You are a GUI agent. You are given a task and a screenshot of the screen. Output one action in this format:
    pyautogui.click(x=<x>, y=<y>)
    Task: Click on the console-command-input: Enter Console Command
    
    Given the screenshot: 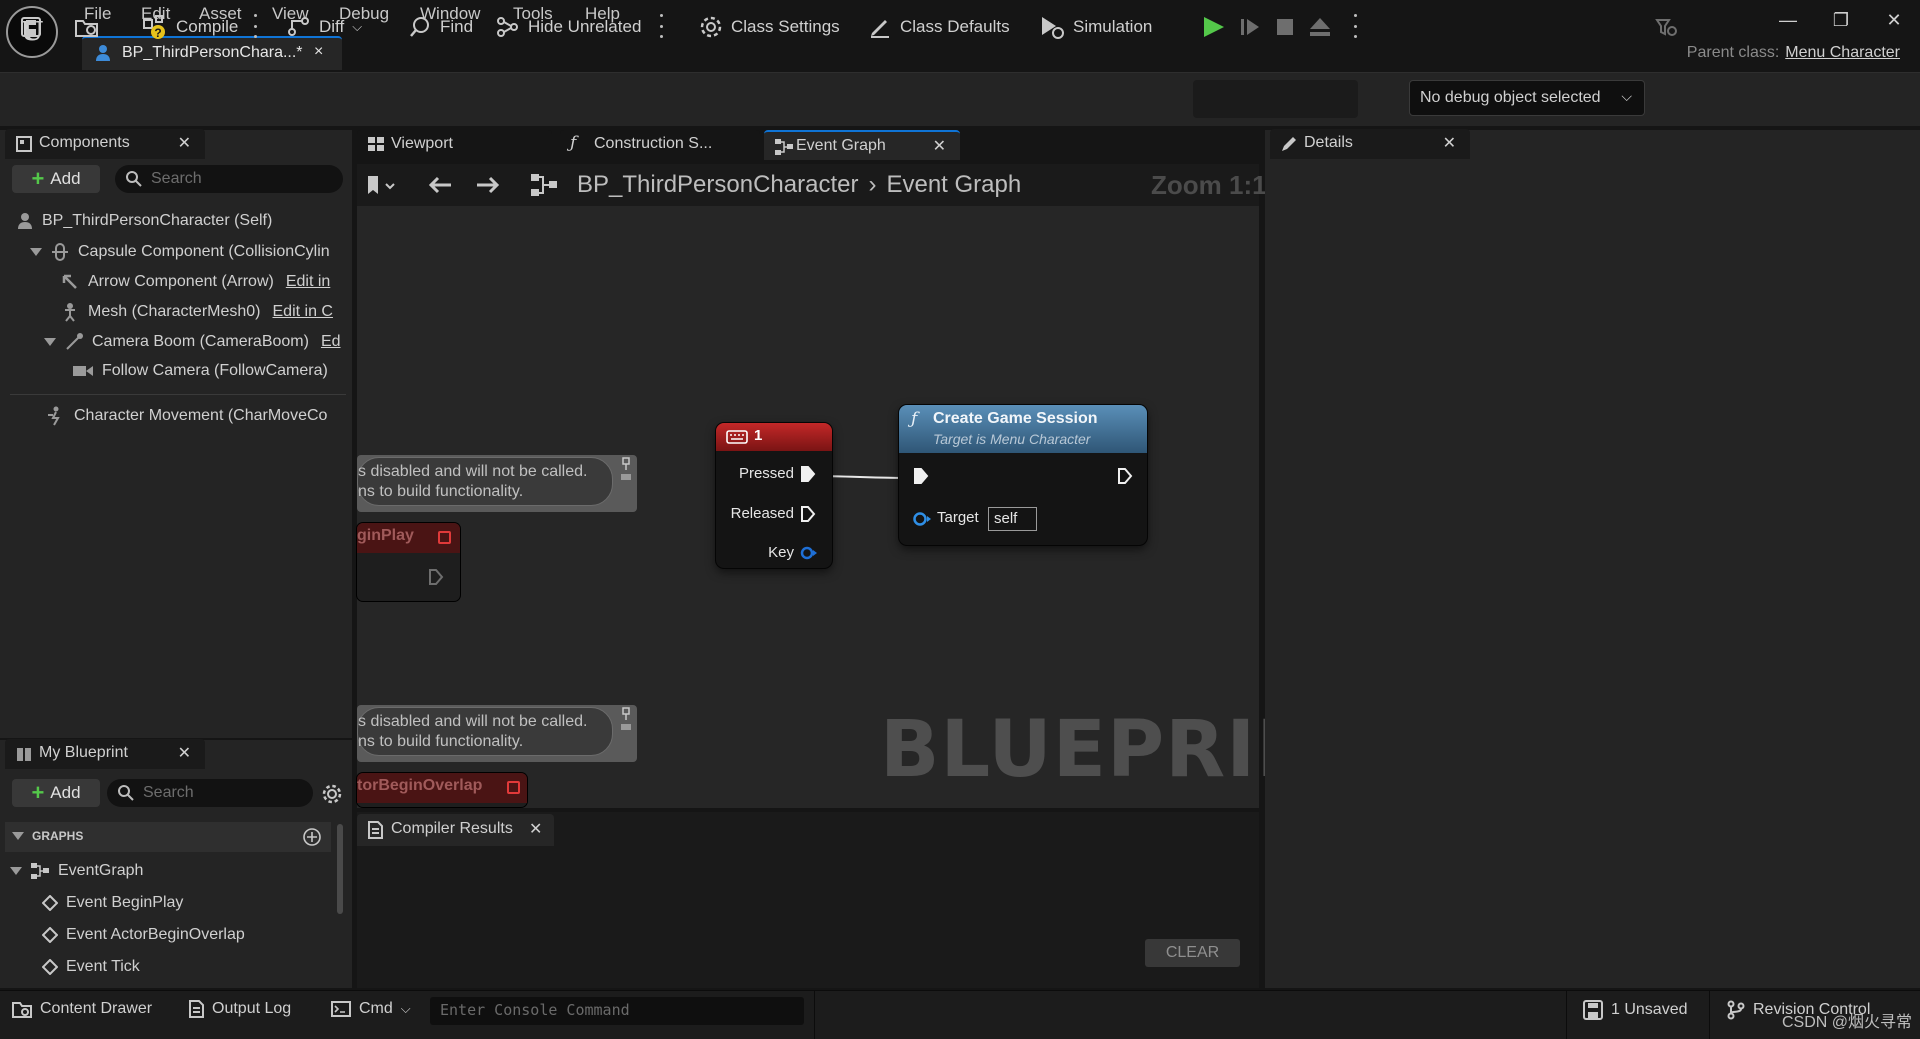 What is the action you would take?
    pyautogui.click(x=617, y=1011)
    